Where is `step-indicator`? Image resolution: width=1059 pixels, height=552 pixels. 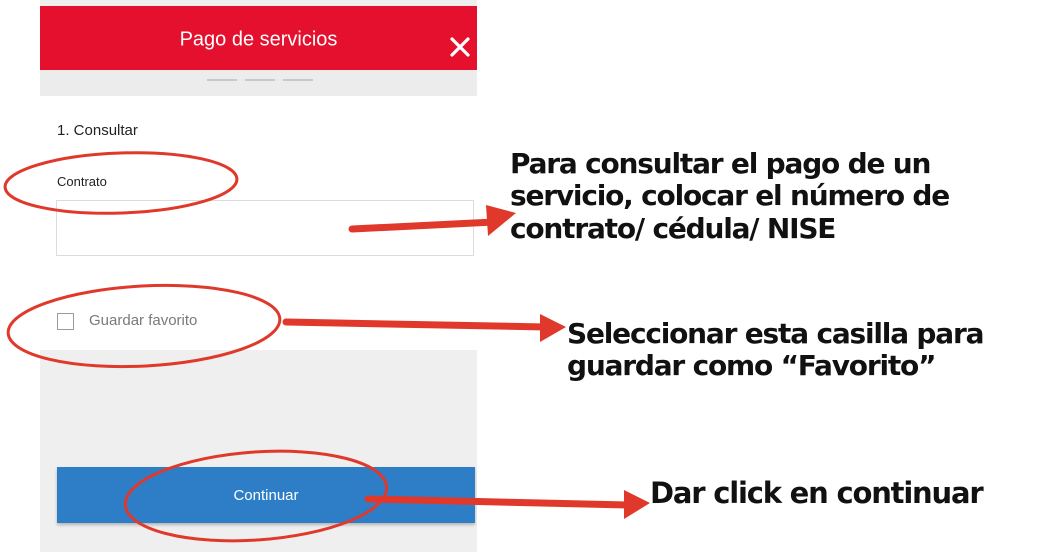 step-indicator is located at coordinates (258, 83).